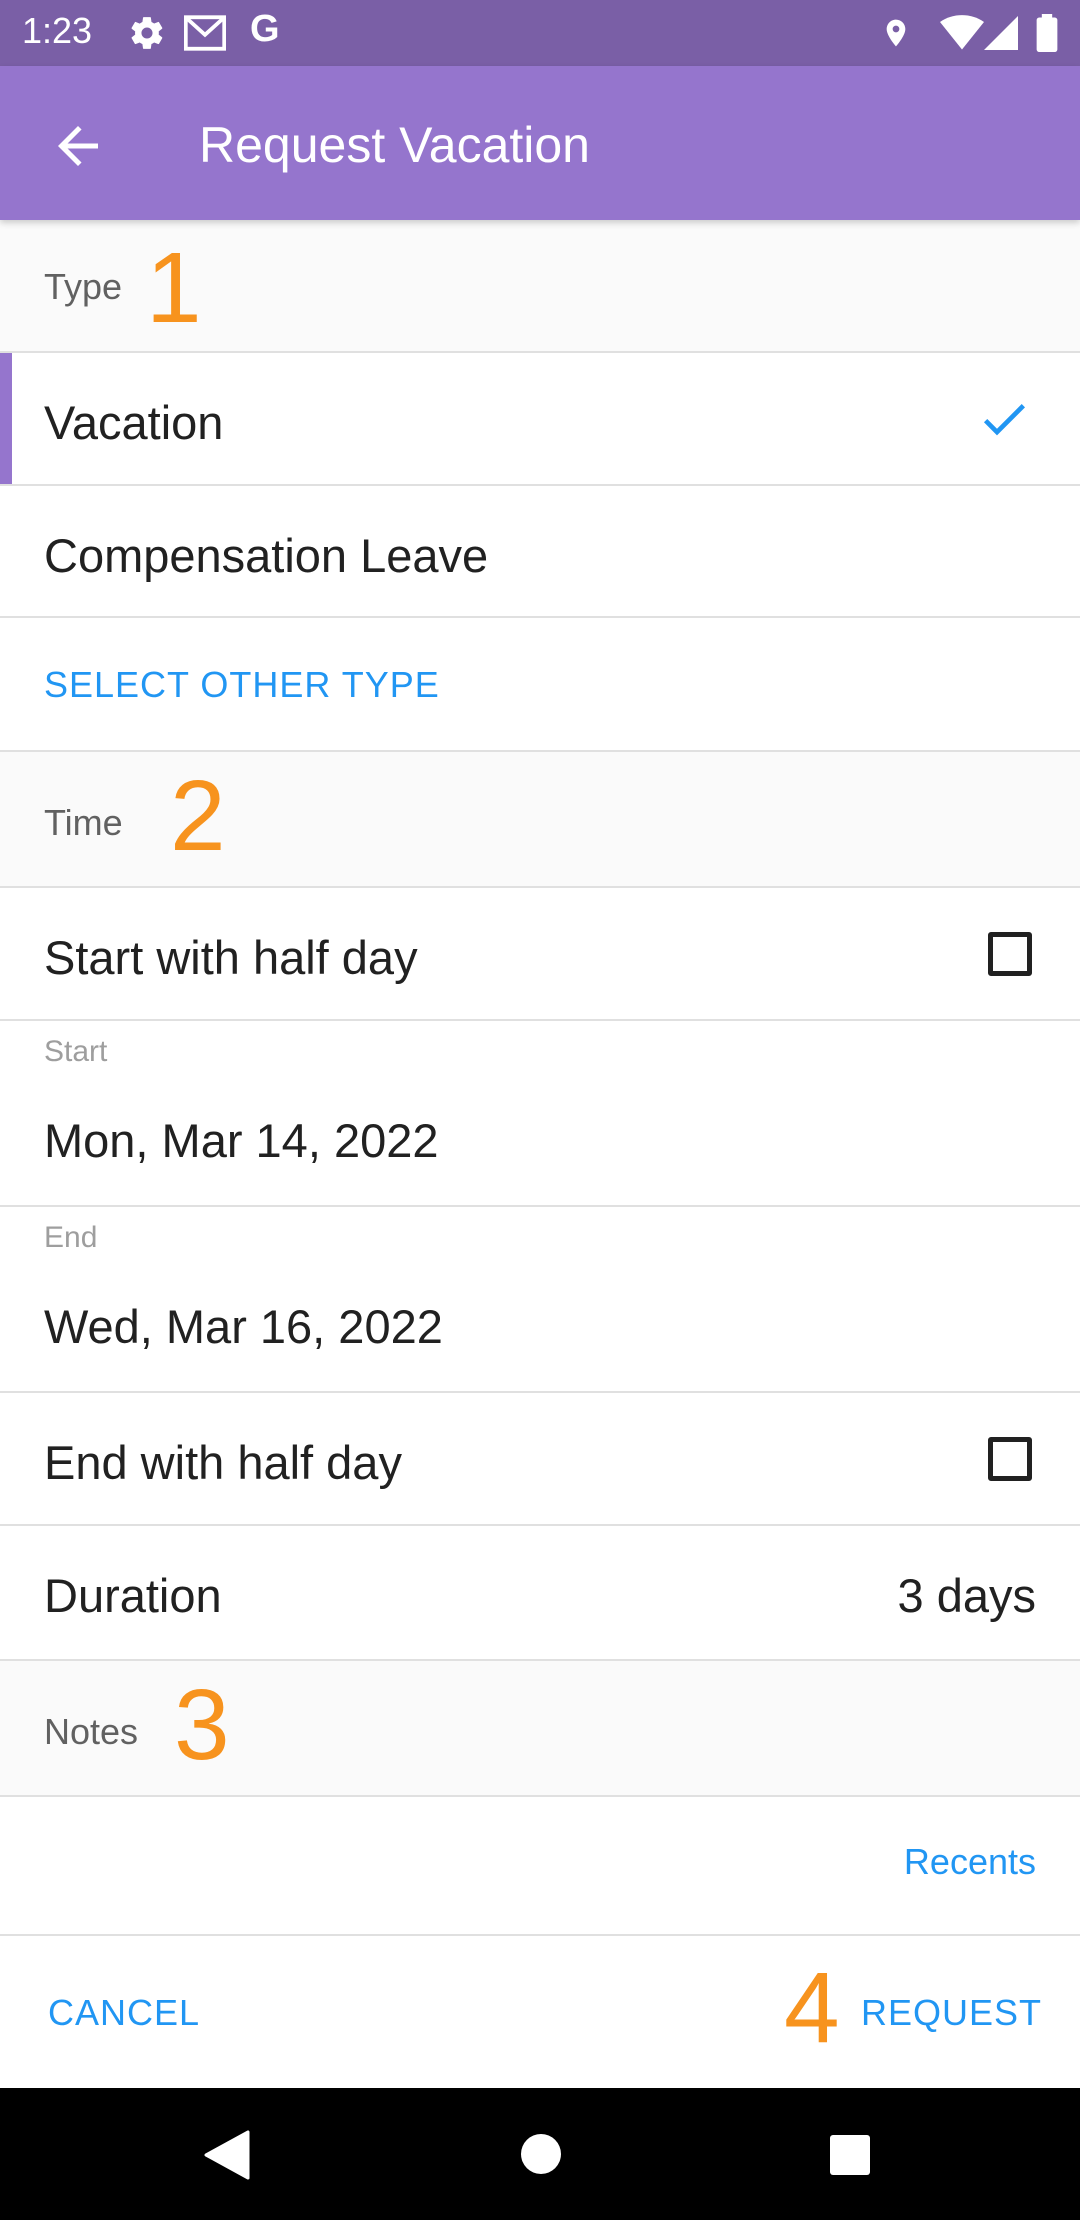  Describe the element at coordinates (231, 957) in the screenshot. I see `start-half-day-label: Start with half day` at that location.